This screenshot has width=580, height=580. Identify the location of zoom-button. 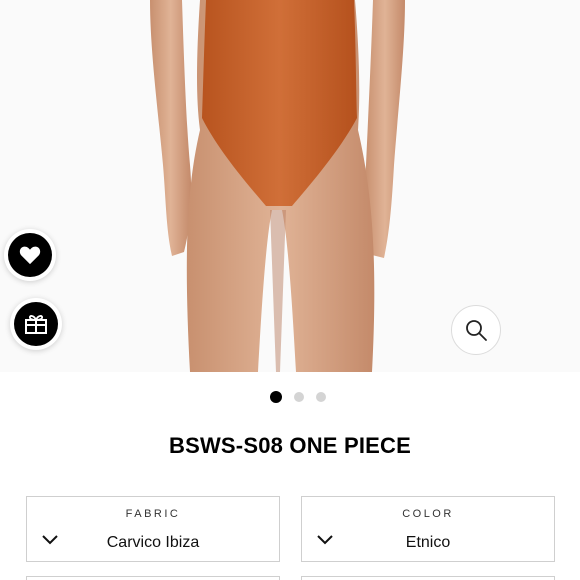
(476, 330).